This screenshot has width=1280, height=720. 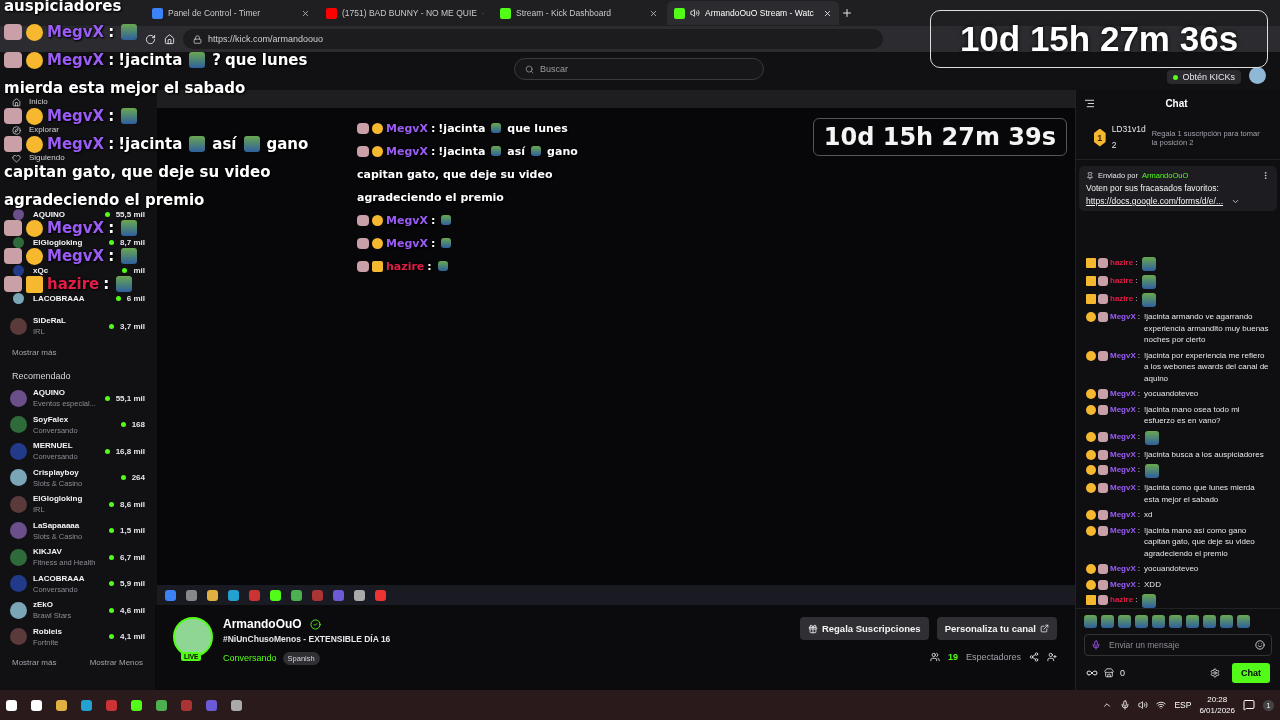 What do you see at coordinates (1107, 705) in the screenshot?
I see `chevron-up-icon` at bounding box center [1107, 705].